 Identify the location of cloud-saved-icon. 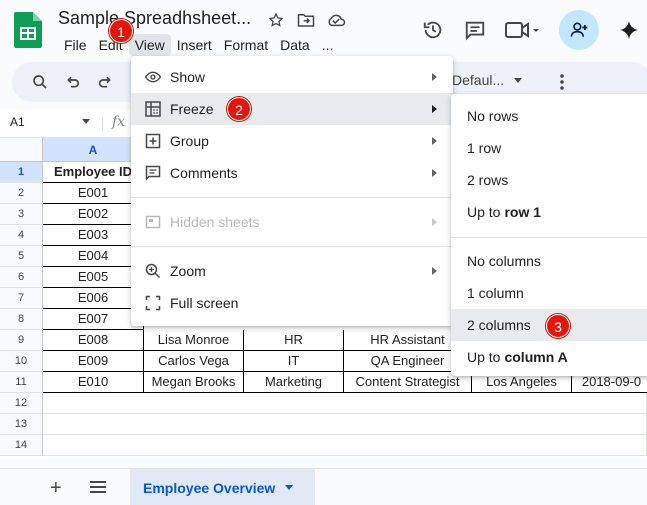
(336, 20).